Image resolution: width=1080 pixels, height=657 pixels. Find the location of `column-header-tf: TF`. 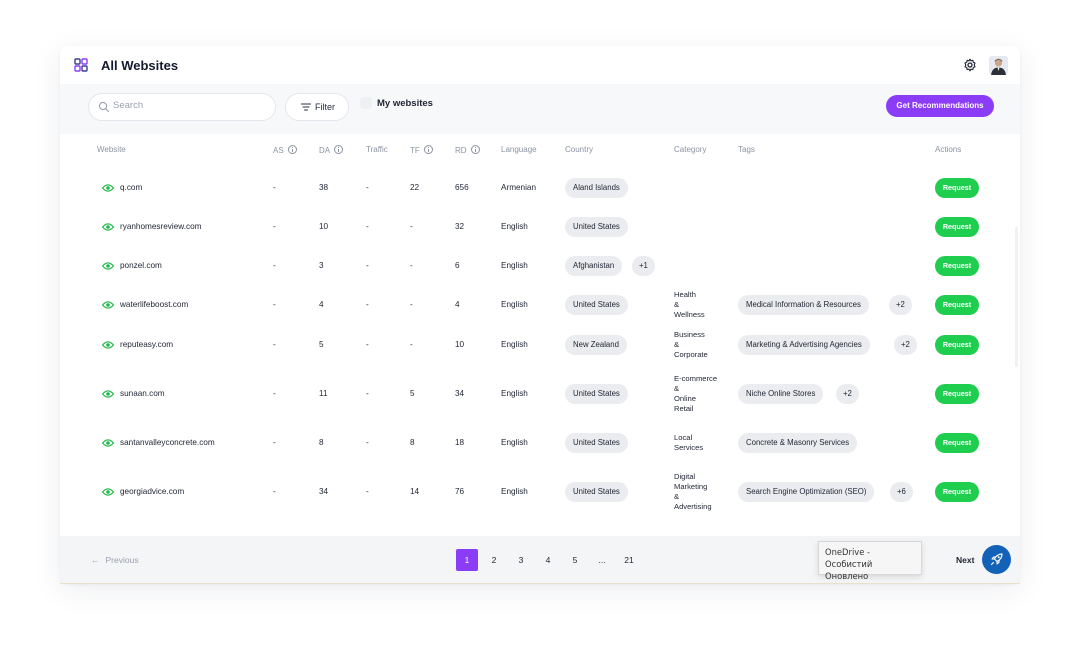

column-header-tf: TF is located at coordinates (421, 150).